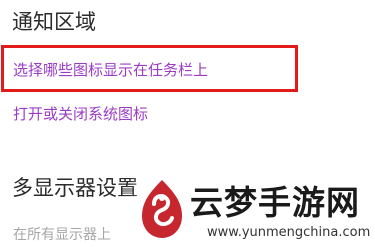 The width and height of the screenshot is (375, 247). Describe the element at coordinates (275, 202) in the screenshot. I see `watermark-title: 云梦手游网` at that location.